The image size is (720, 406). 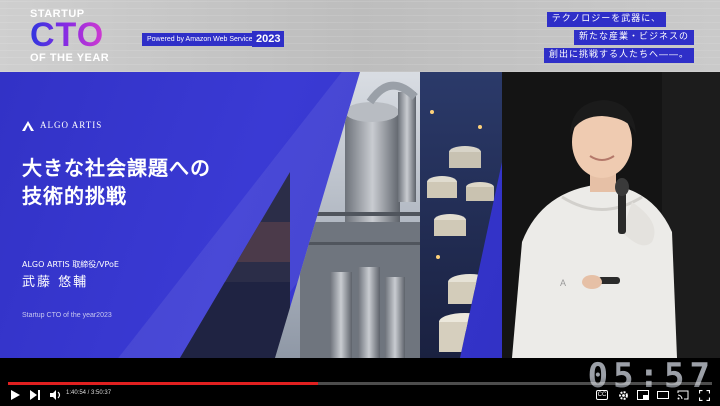 I want to click on tagline-line: 新たな産業・ビジネスの, so click(x=633, y=37).